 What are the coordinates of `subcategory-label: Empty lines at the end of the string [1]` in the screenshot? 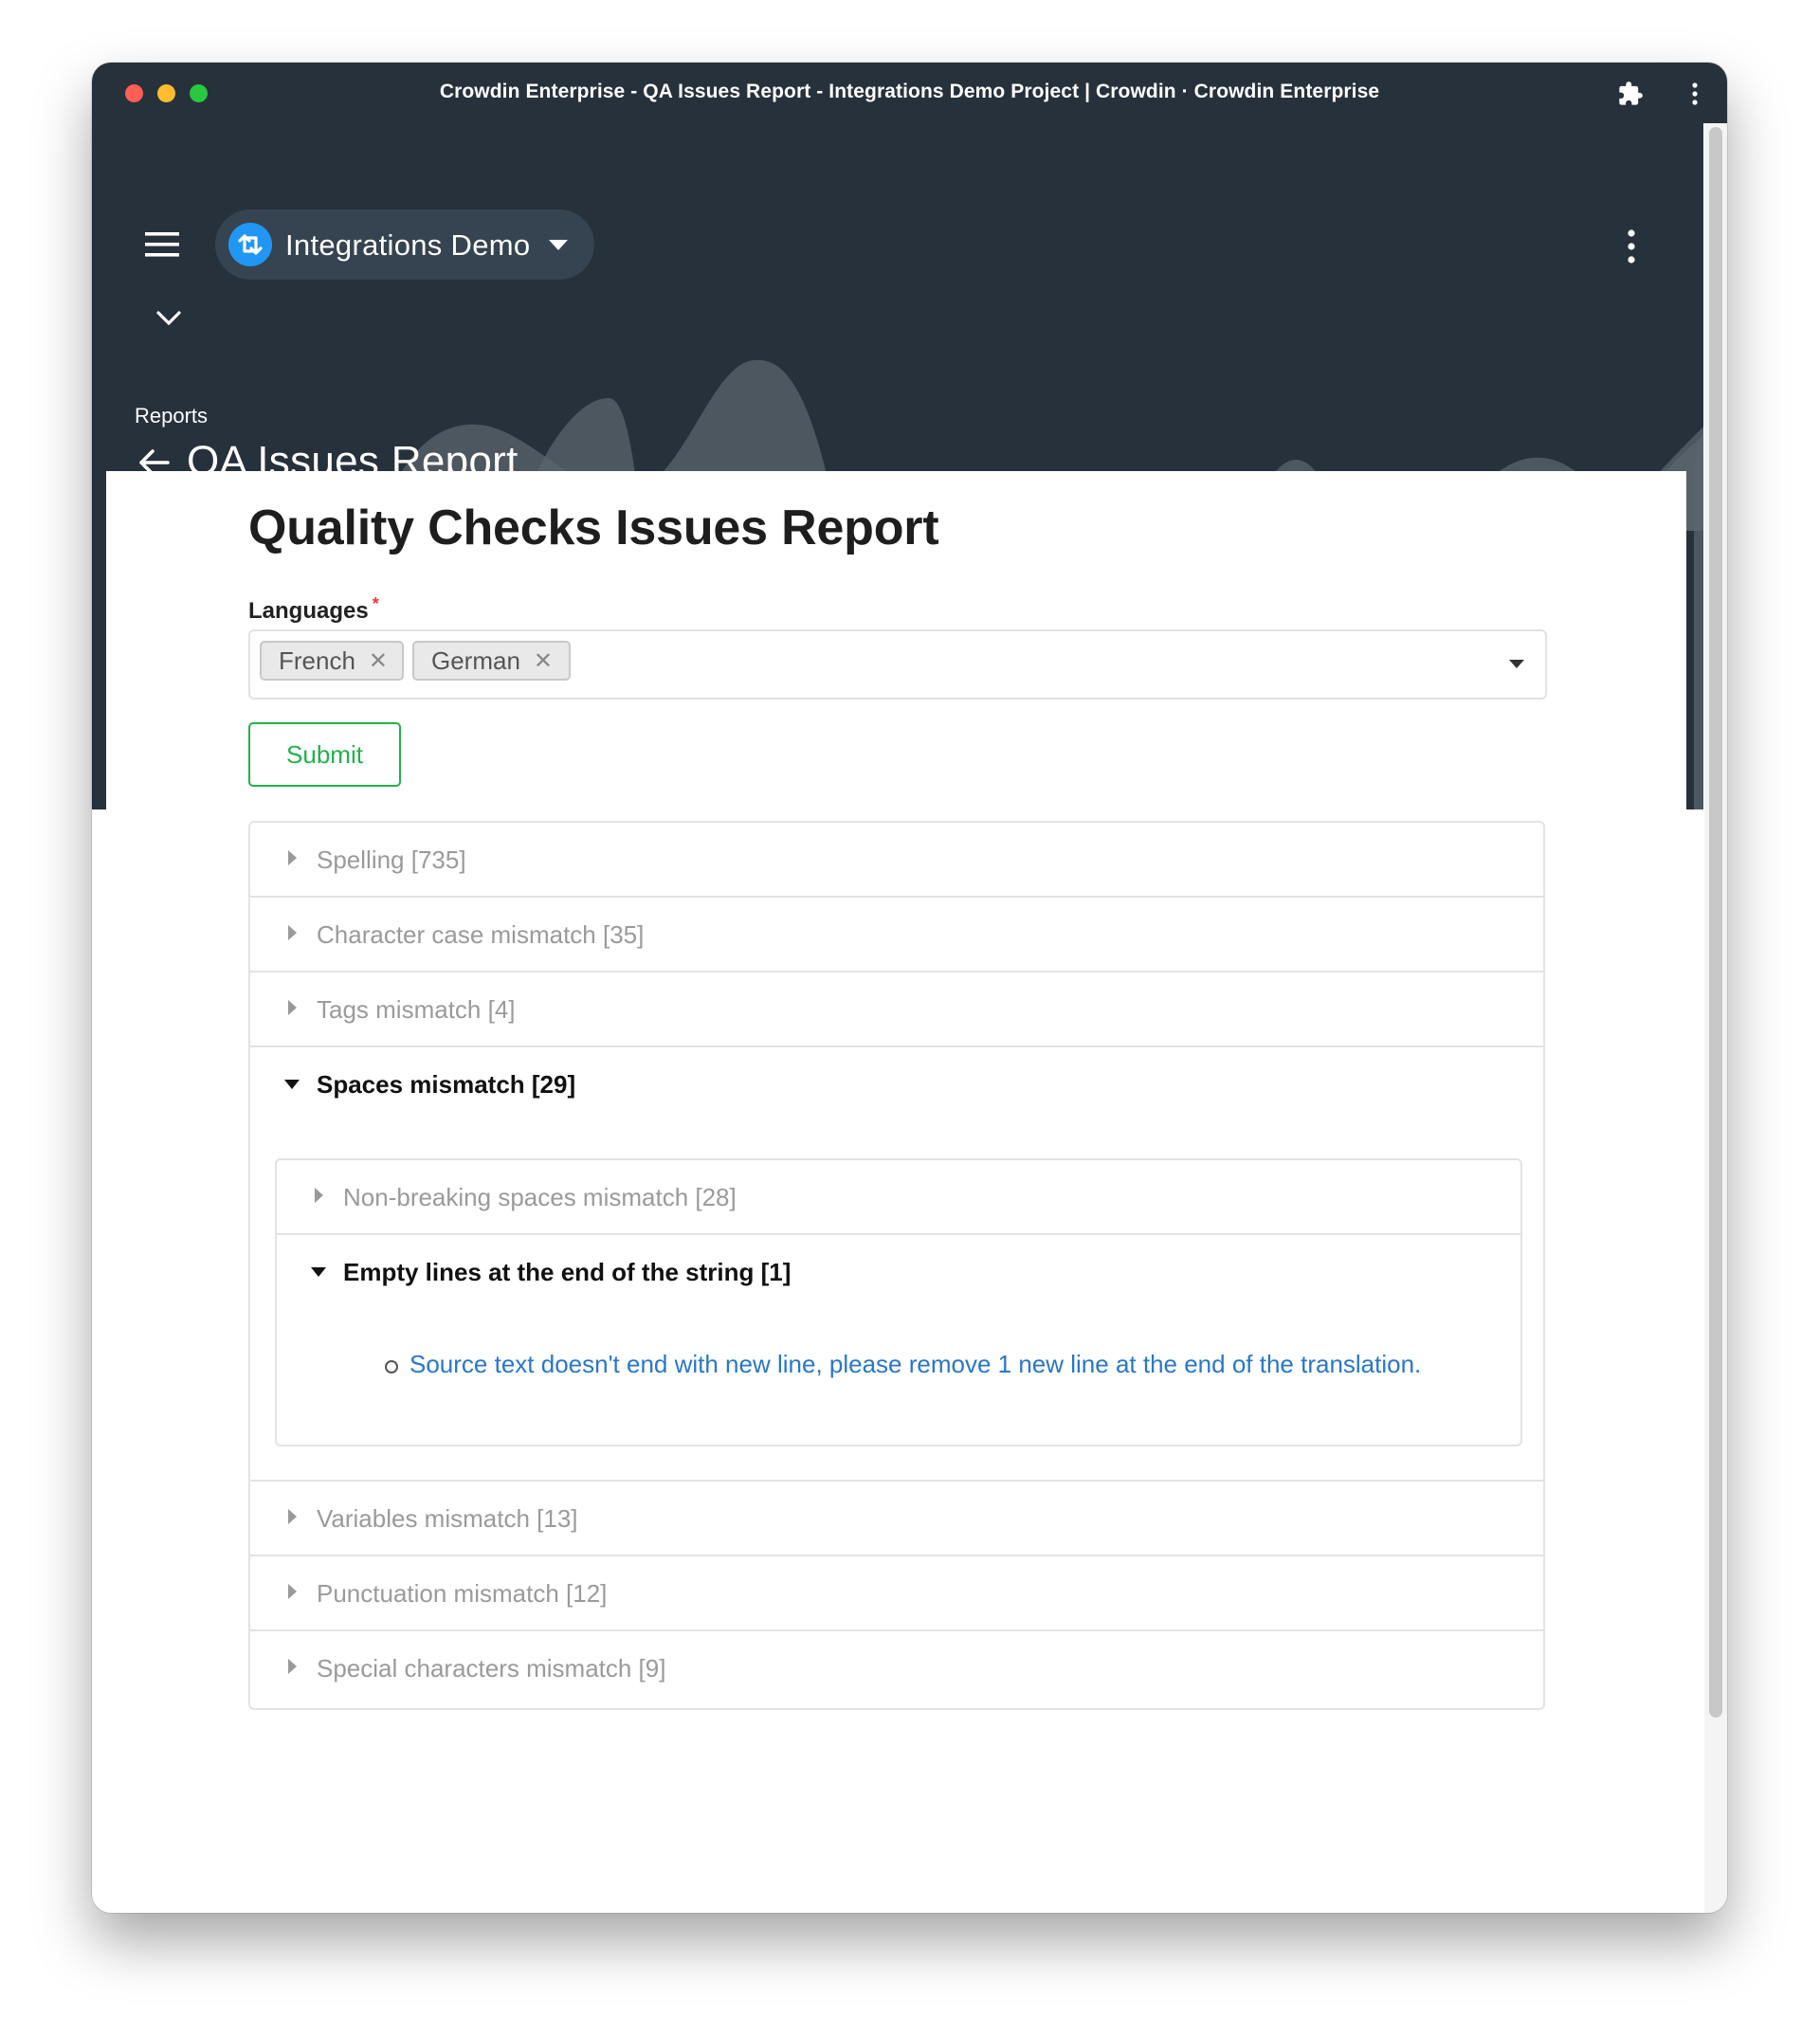 It's located at (567, 1272).